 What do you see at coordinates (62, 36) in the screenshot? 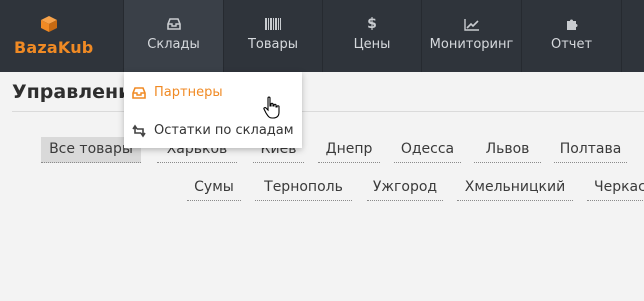
I see `brand: BazaKub` at bounding box center [62, 36].